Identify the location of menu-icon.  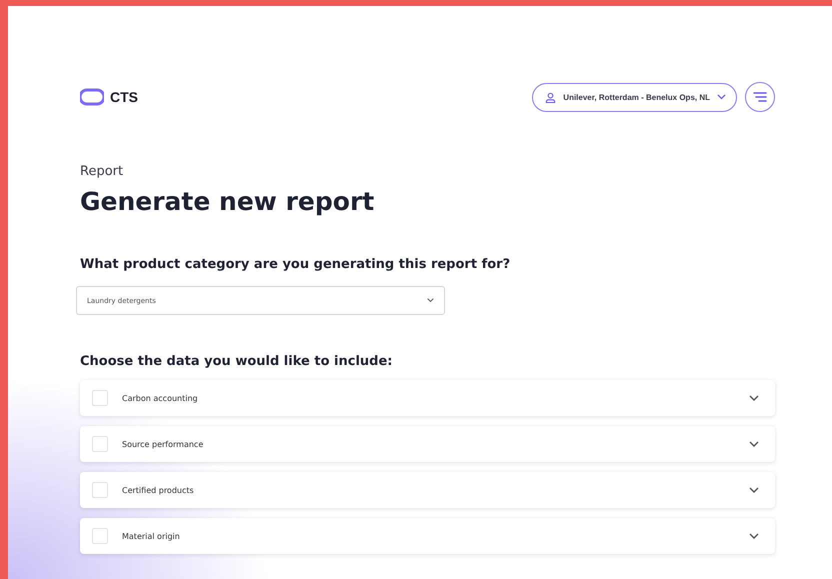
(760, 97).